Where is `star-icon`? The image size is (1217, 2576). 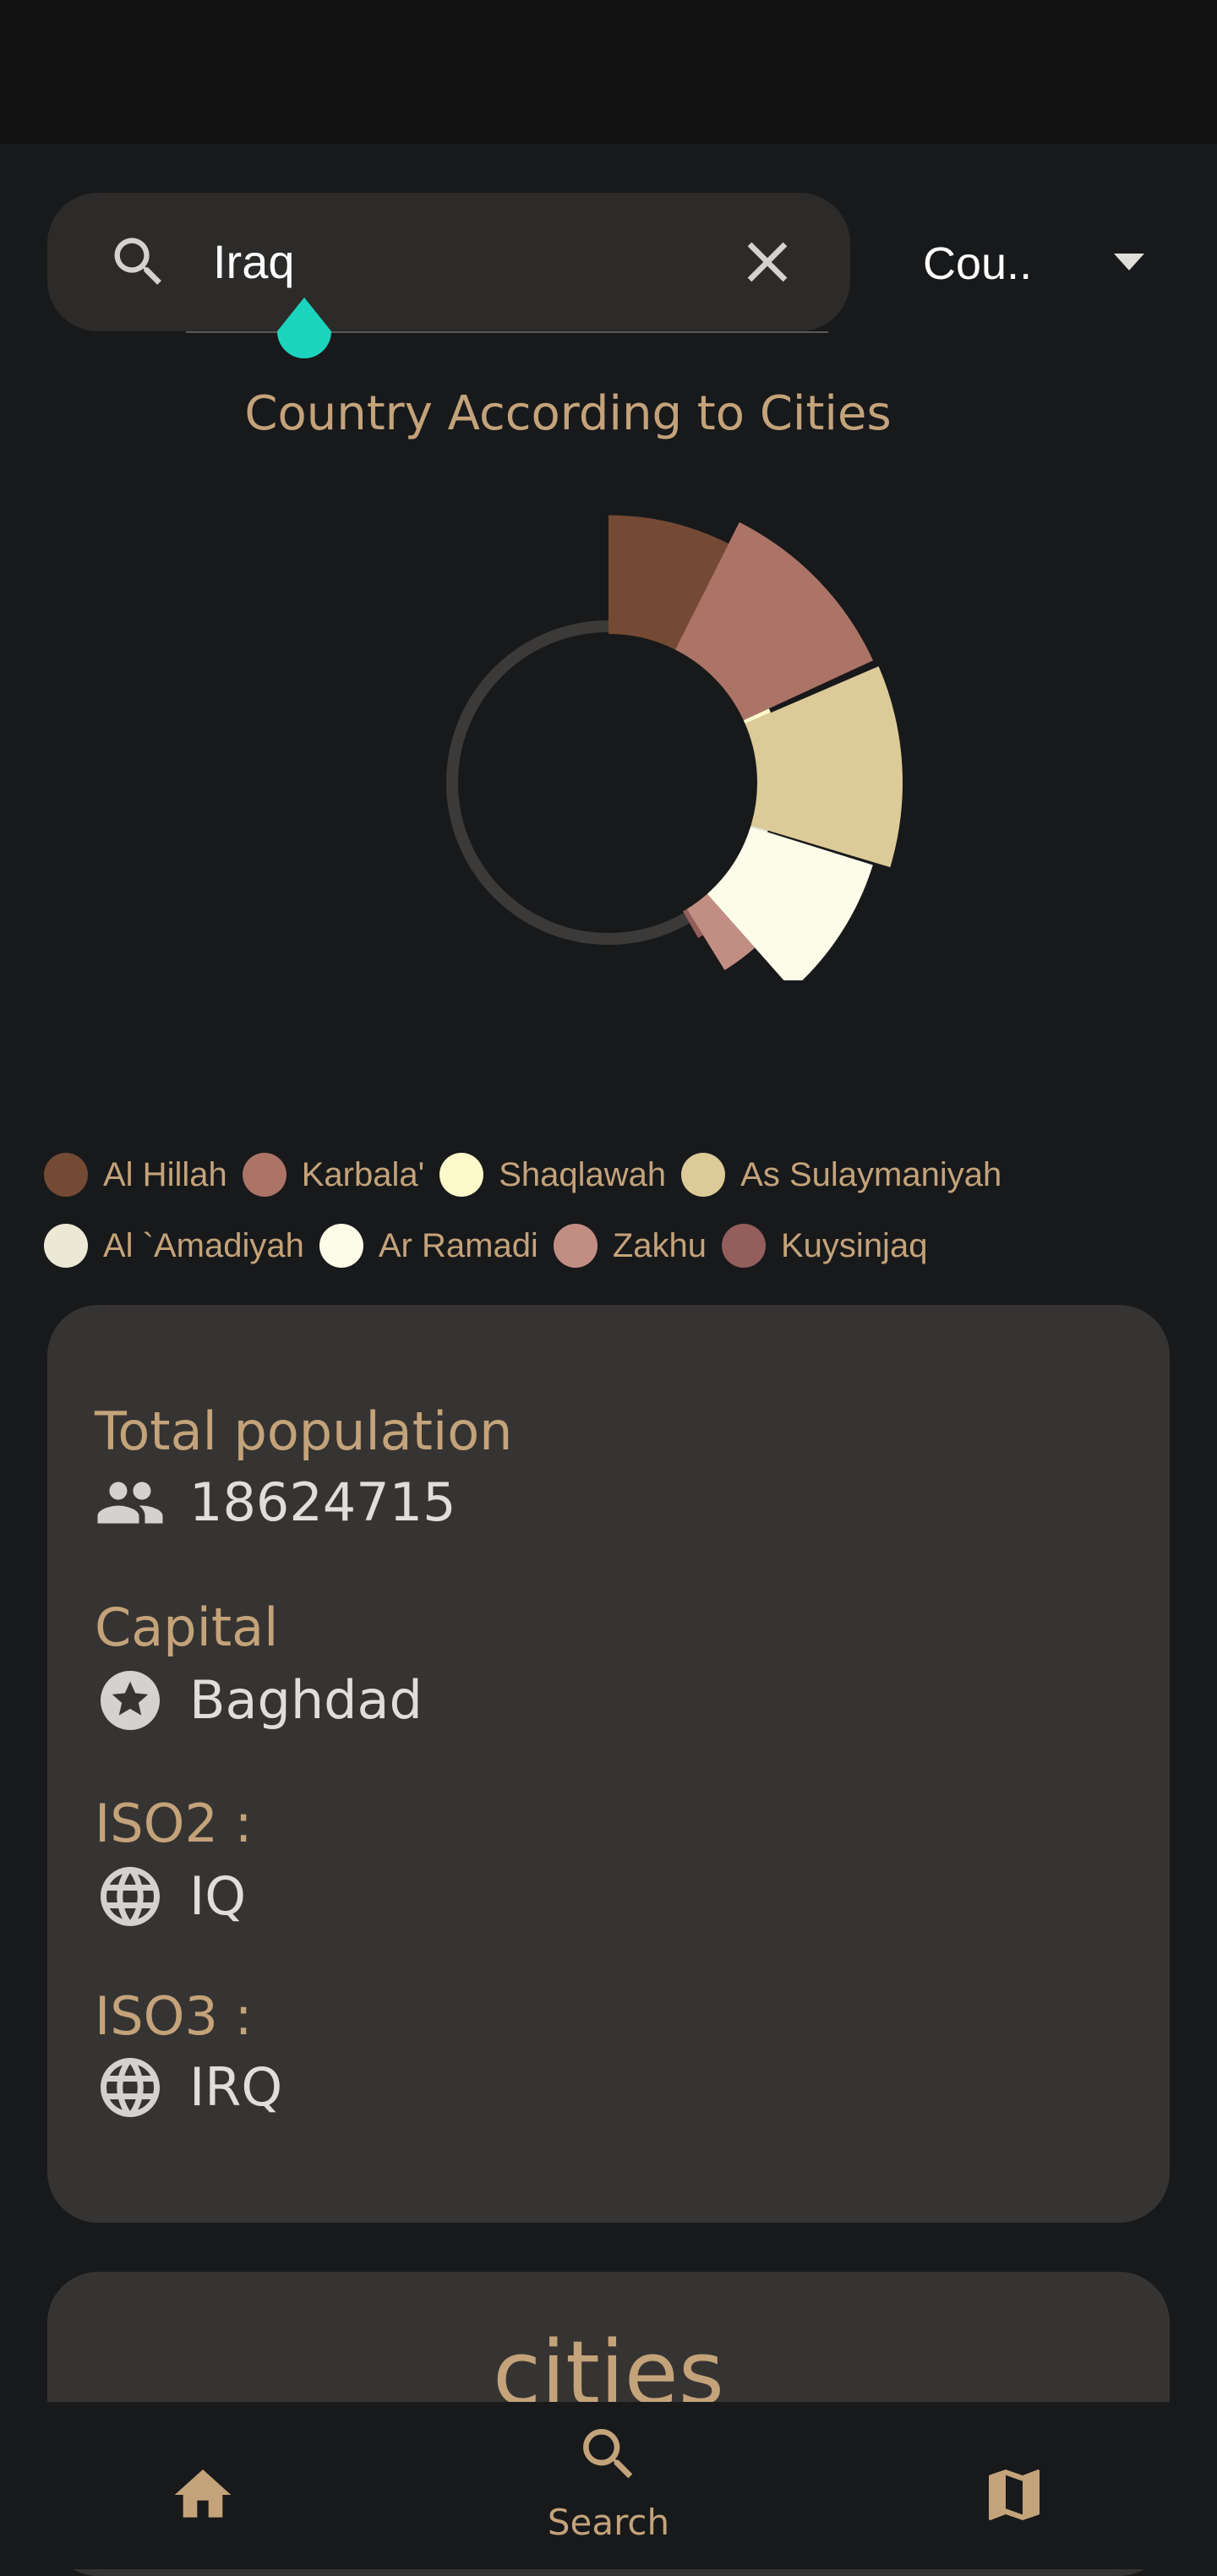
star-icon is located at coordinates (130, 1700).